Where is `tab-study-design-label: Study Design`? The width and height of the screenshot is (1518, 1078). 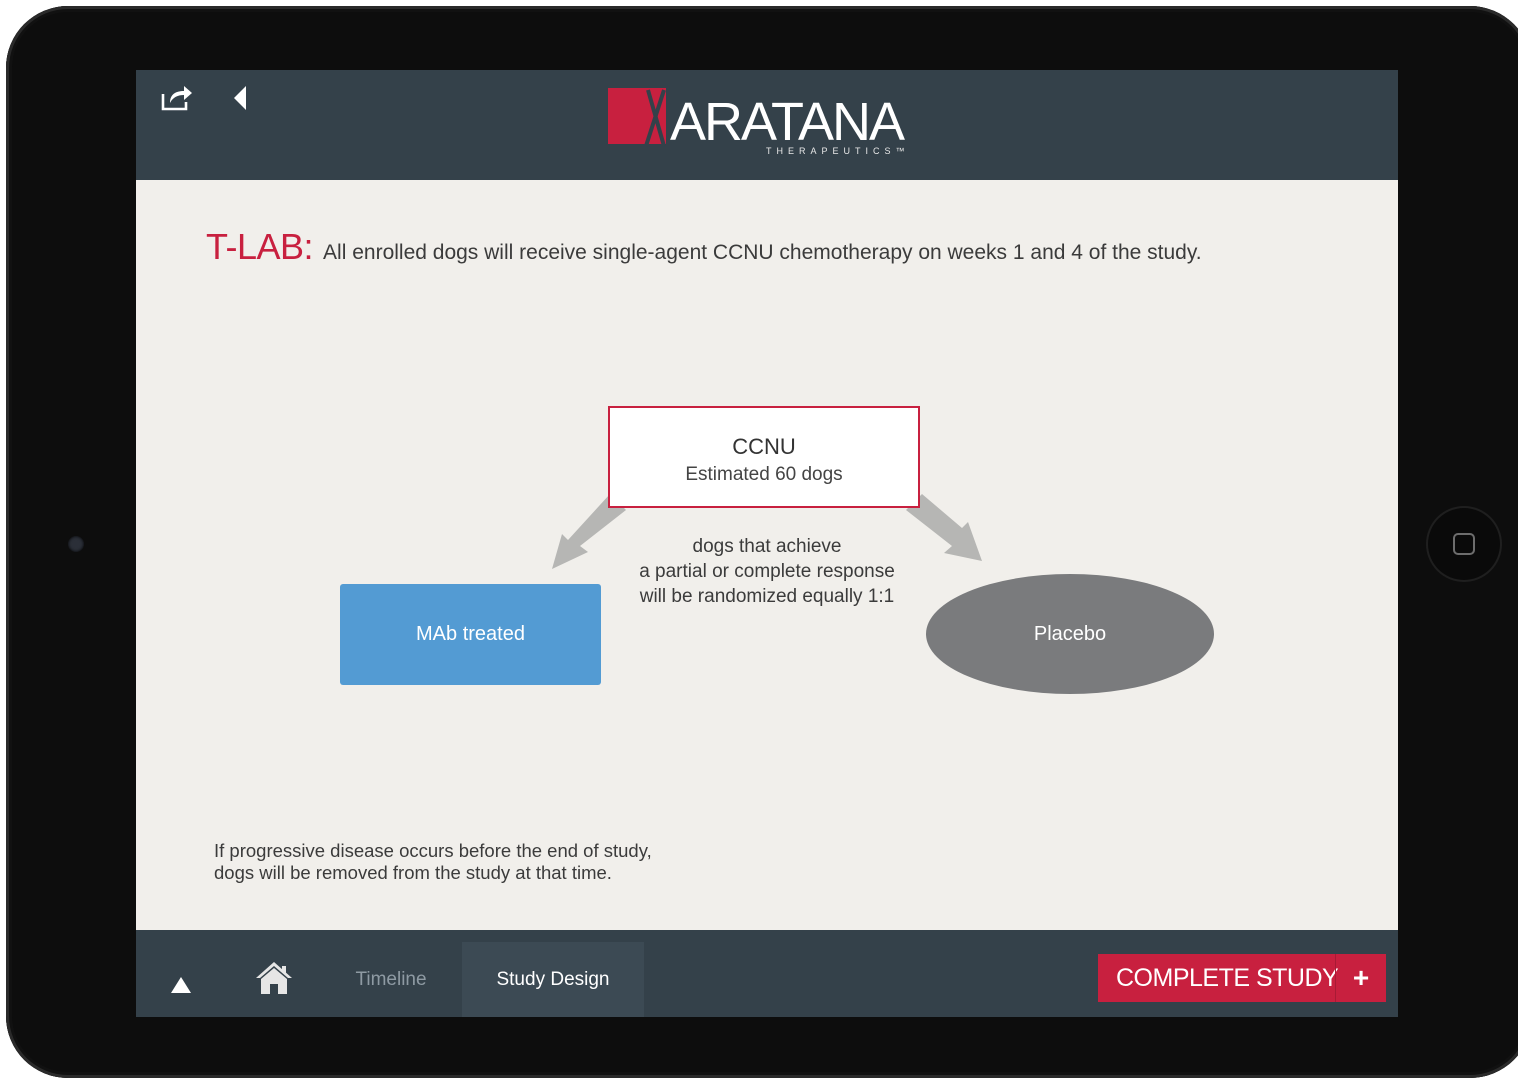 tab-study-design-label: Study Design is located at coordinates (553, 979).